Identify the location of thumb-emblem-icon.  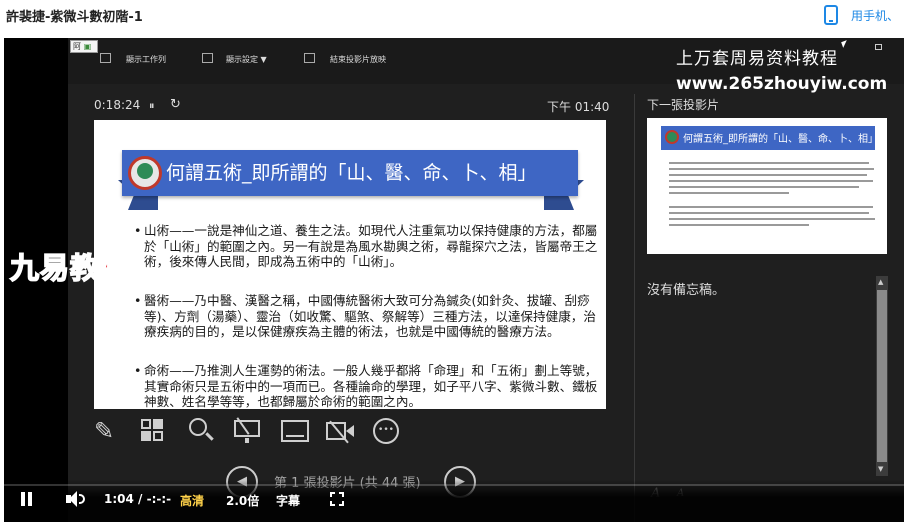
(672, 137).